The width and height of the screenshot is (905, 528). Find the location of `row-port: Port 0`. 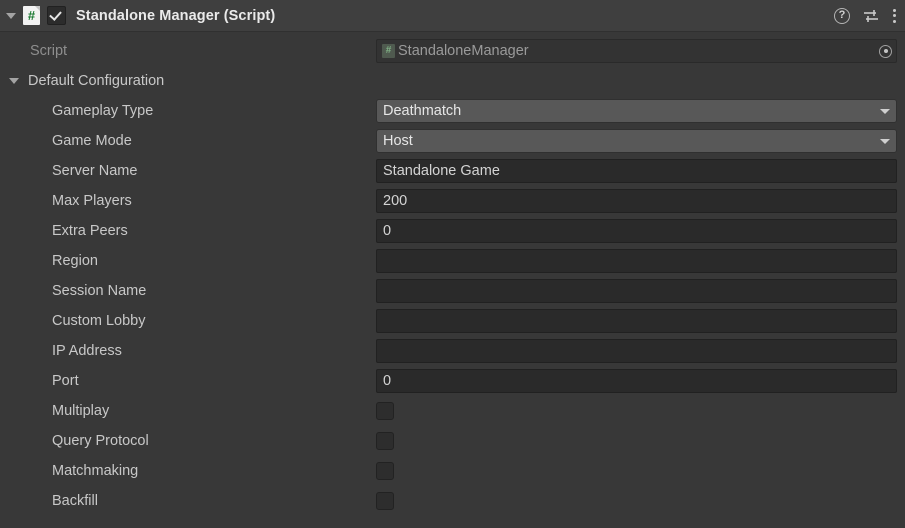

row-port: Port 0 is located at coordinates (452, 381).